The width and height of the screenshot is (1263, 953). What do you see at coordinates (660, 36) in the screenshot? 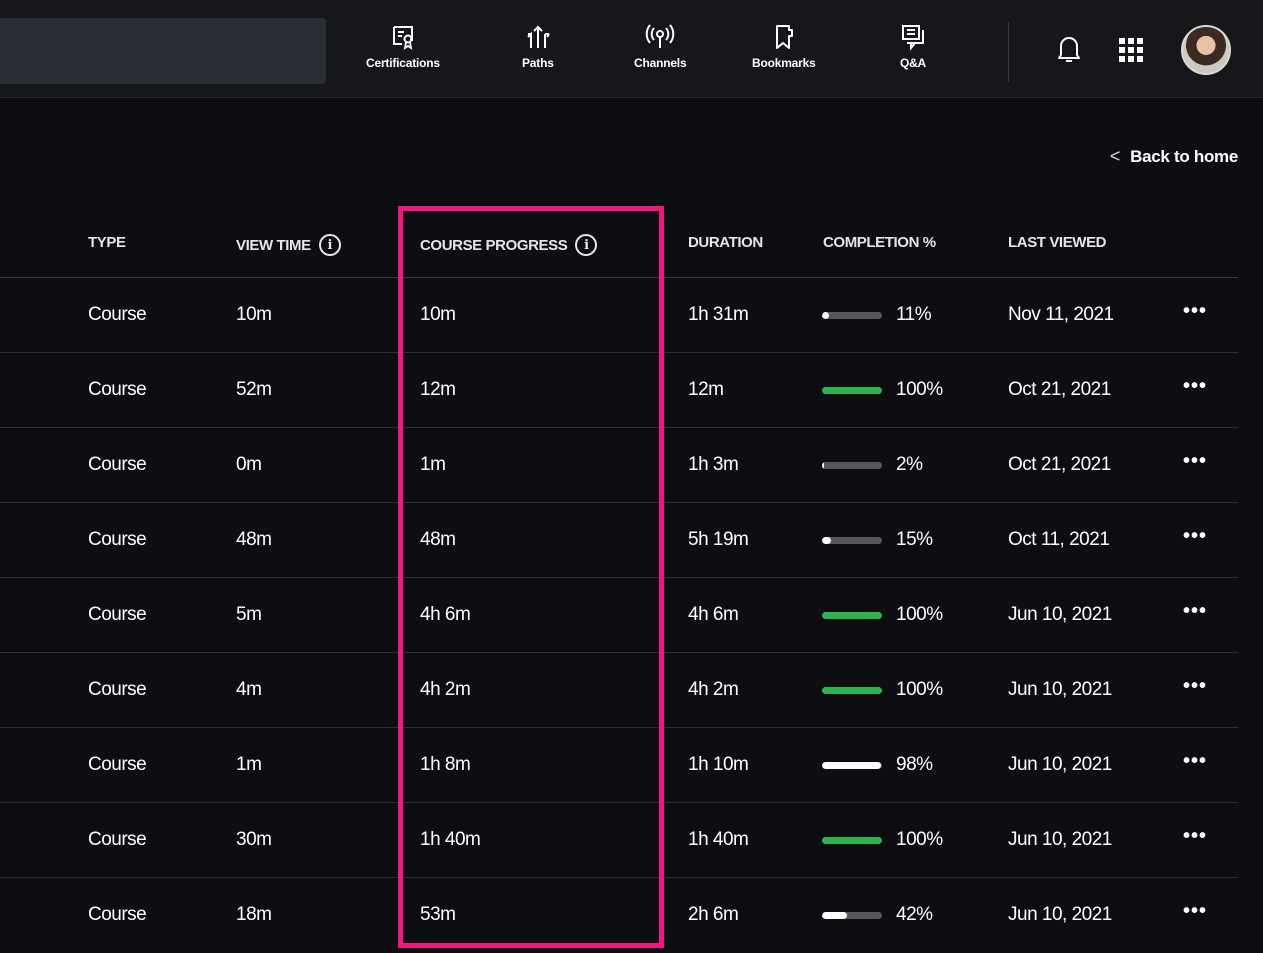
I see `channels-icon` at bounding box center [660, 36].